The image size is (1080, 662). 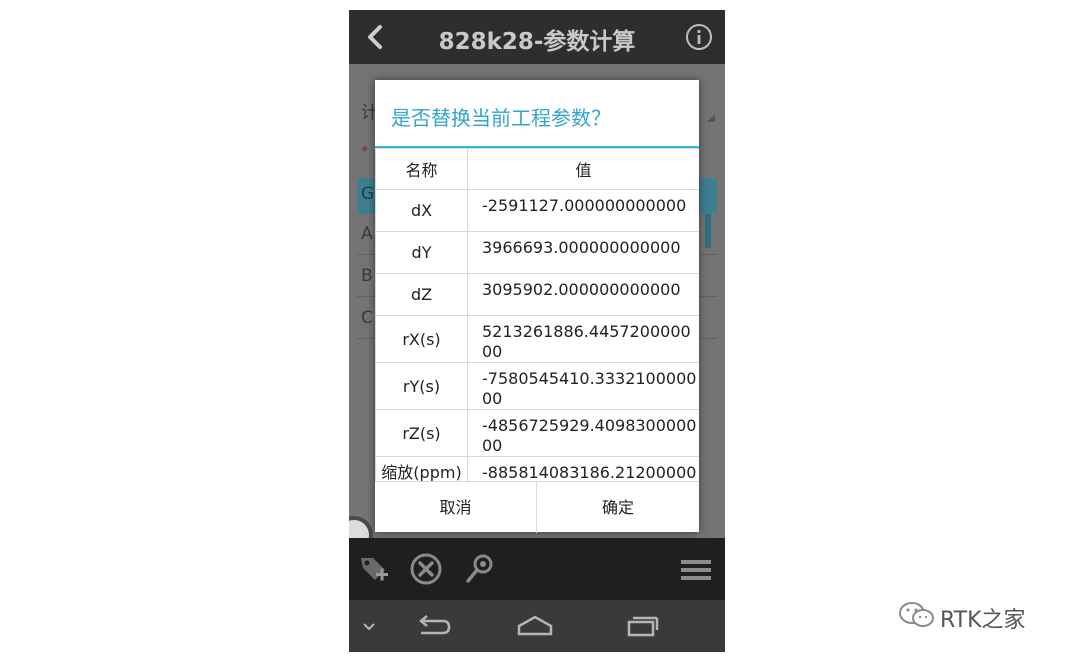 What do you see at coordinates (583, 169) in the screenshot?
I see `column-header-value: 值` at bounding box center [583, 169].